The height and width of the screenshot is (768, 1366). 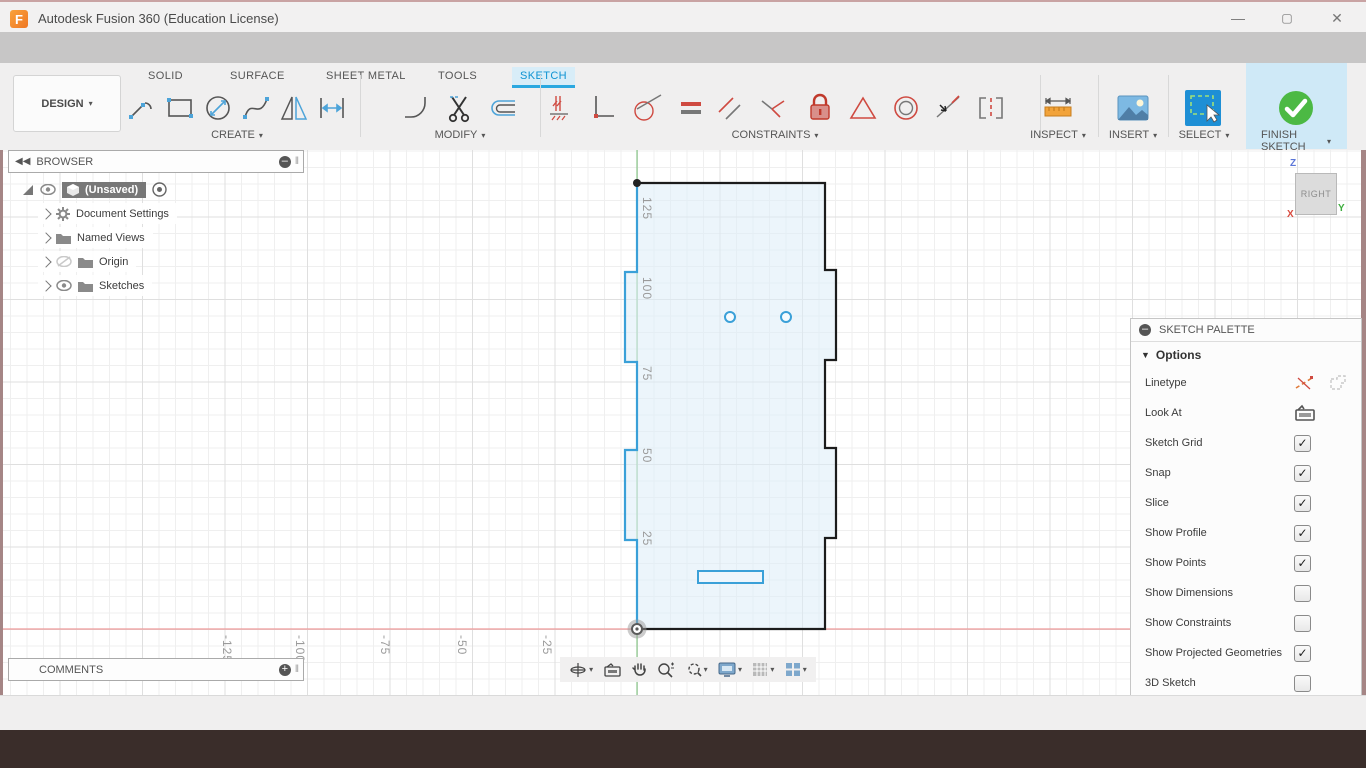 I want to click on parallel-constraint-icon, so click(x=730, y=108).